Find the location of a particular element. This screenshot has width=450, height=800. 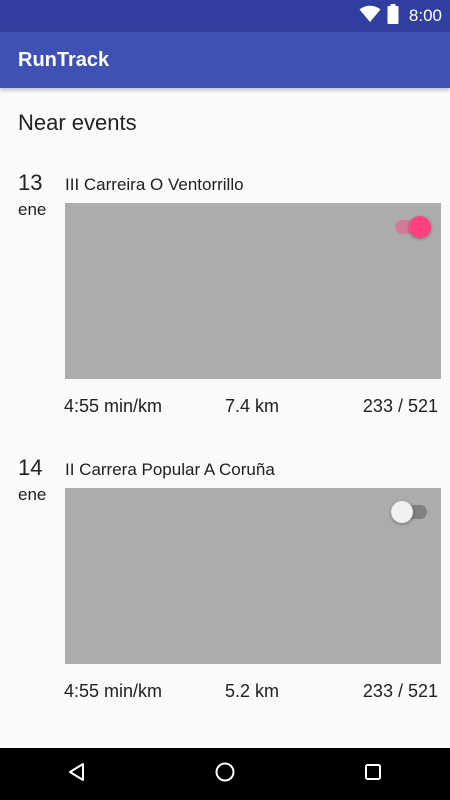

wifi-icon is located at coordinates (370, 16).